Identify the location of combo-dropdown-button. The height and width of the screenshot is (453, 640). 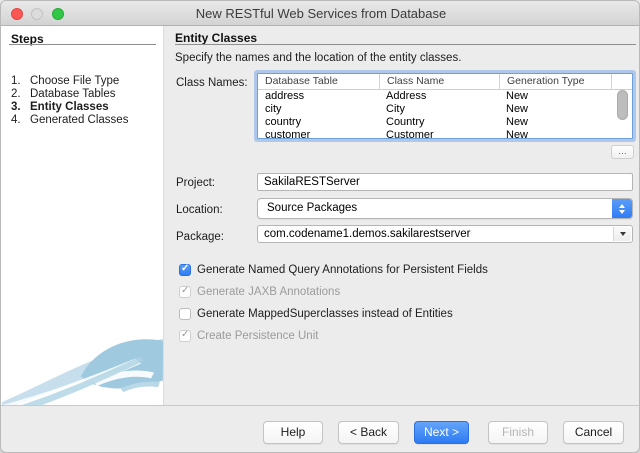
(622, 234).